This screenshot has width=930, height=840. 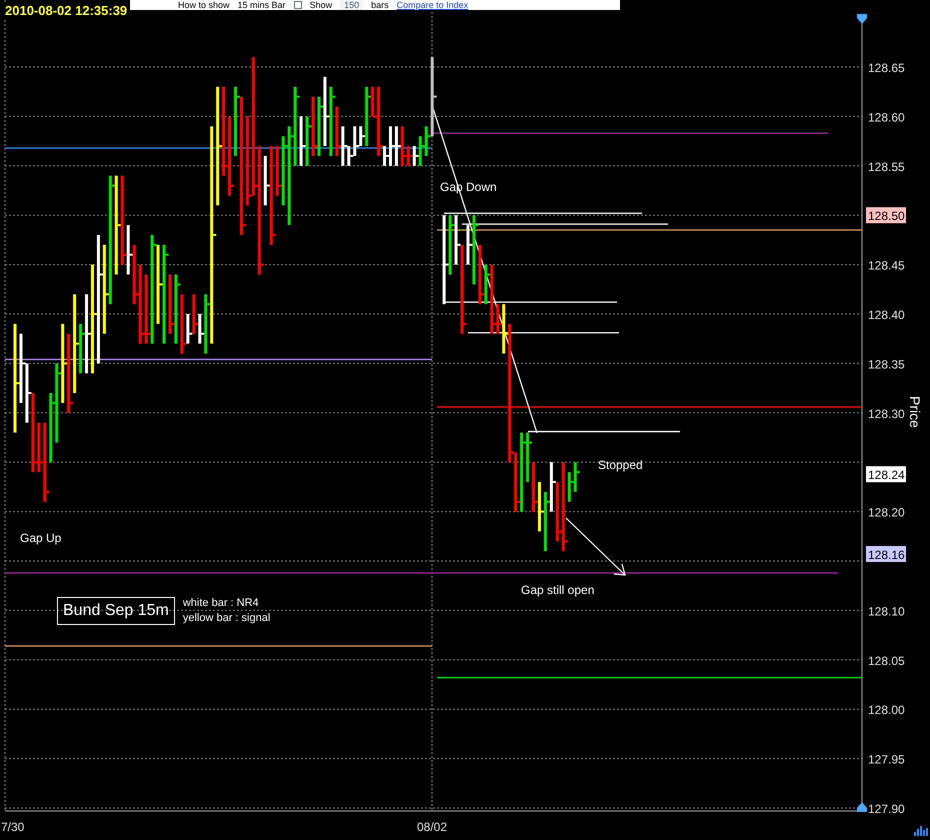 I want to click on date-axis-label: 08/02, so click(x=432, y=827).